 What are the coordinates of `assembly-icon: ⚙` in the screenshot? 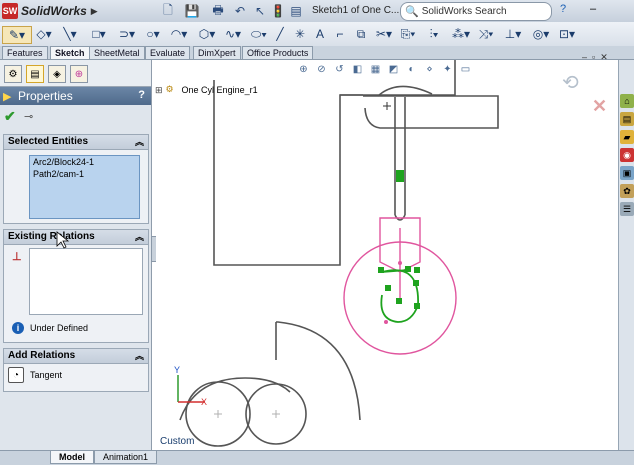 It's located at (169, 89).